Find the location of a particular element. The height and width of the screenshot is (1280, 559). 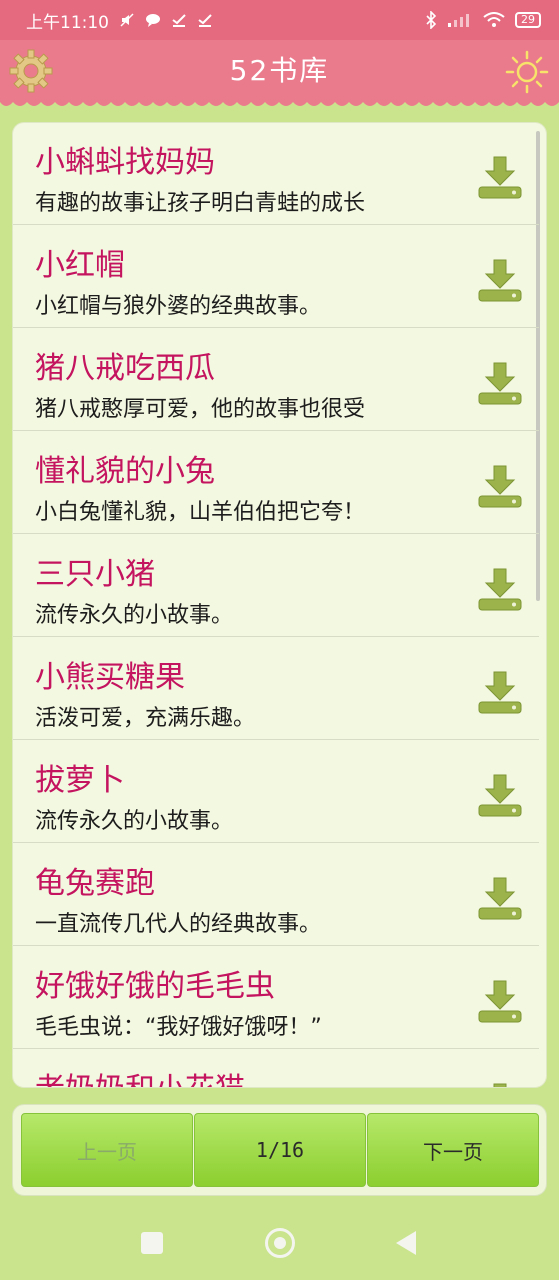

back-button is located at coordinates (406, 1243).